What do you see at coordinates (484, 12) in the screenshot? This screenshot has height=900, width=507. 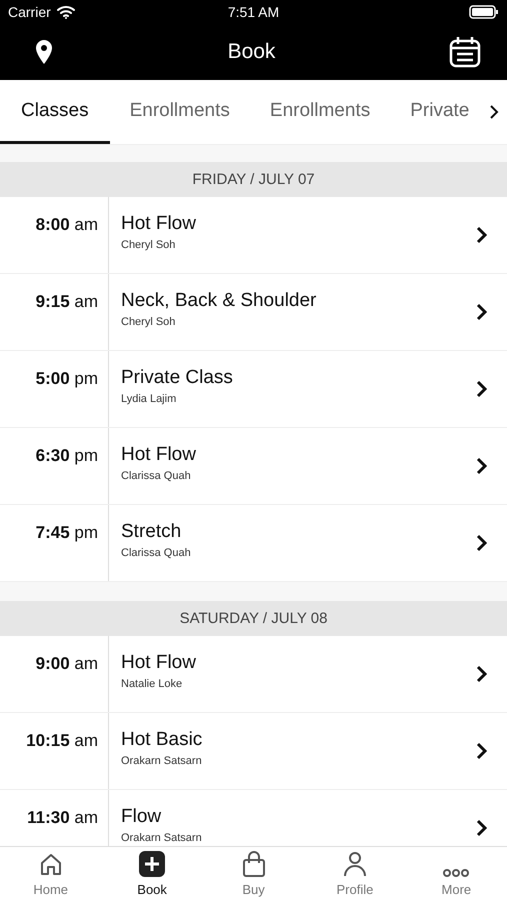 I see `battery-icon` at bounding box center [484, 12].